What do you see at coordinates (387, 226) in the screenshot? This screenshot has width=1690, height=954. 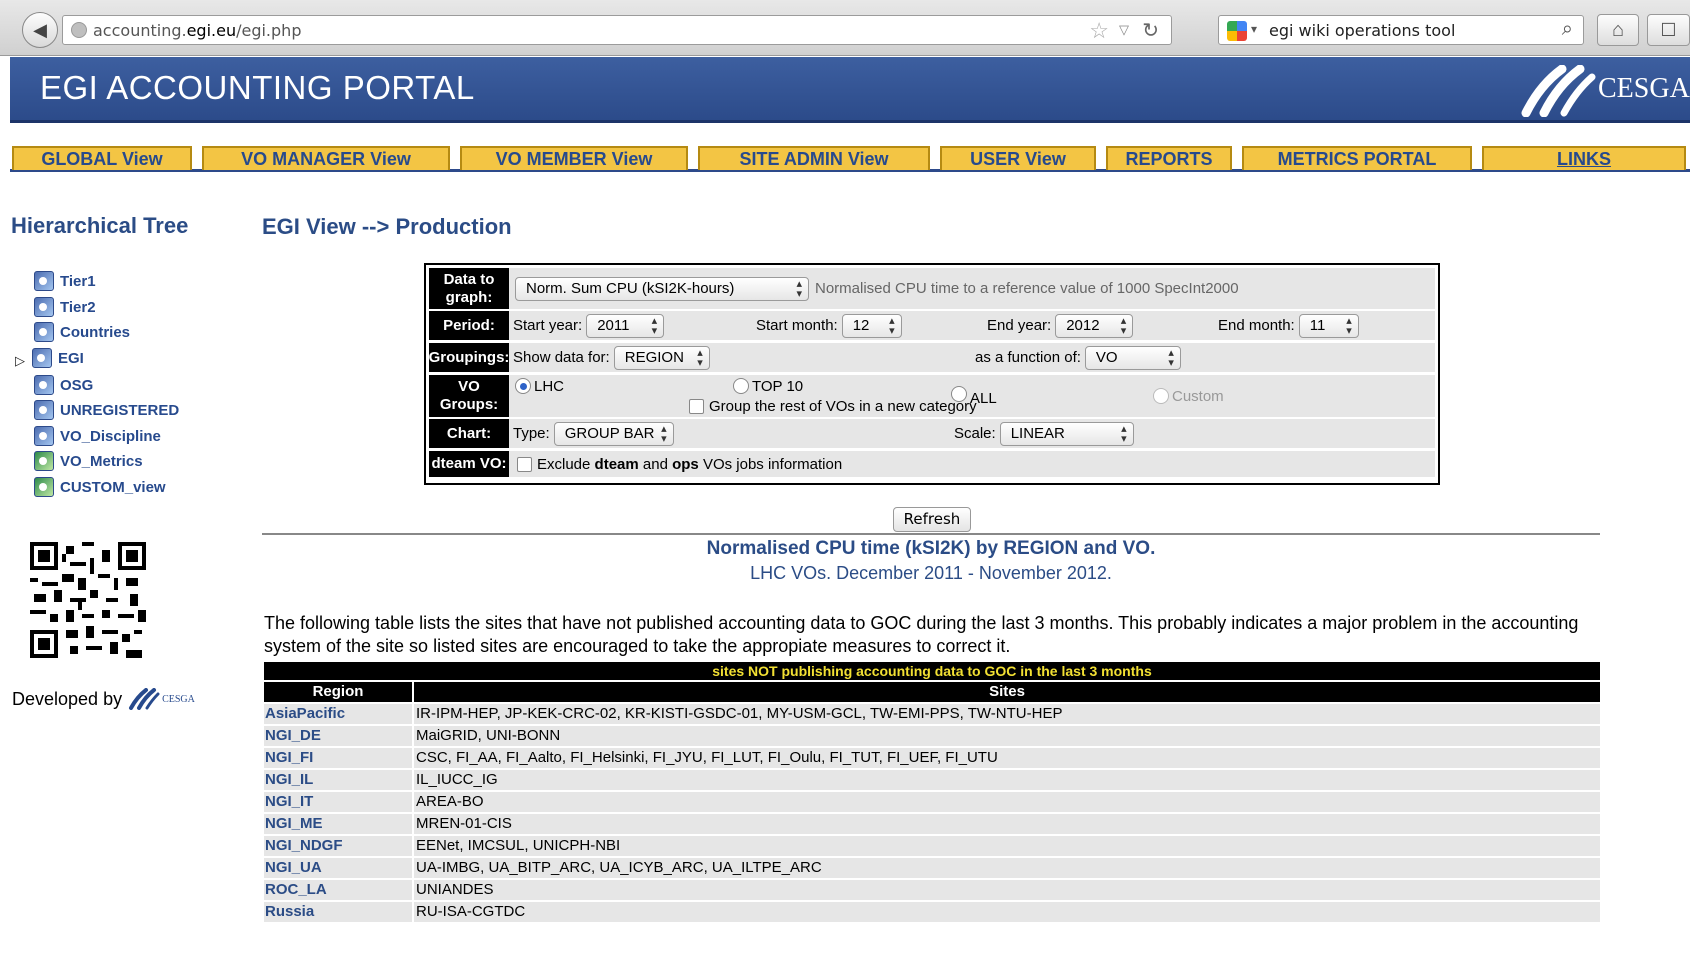 I see `page-title: EGI View --> Production` at bounding box center [387, 226].